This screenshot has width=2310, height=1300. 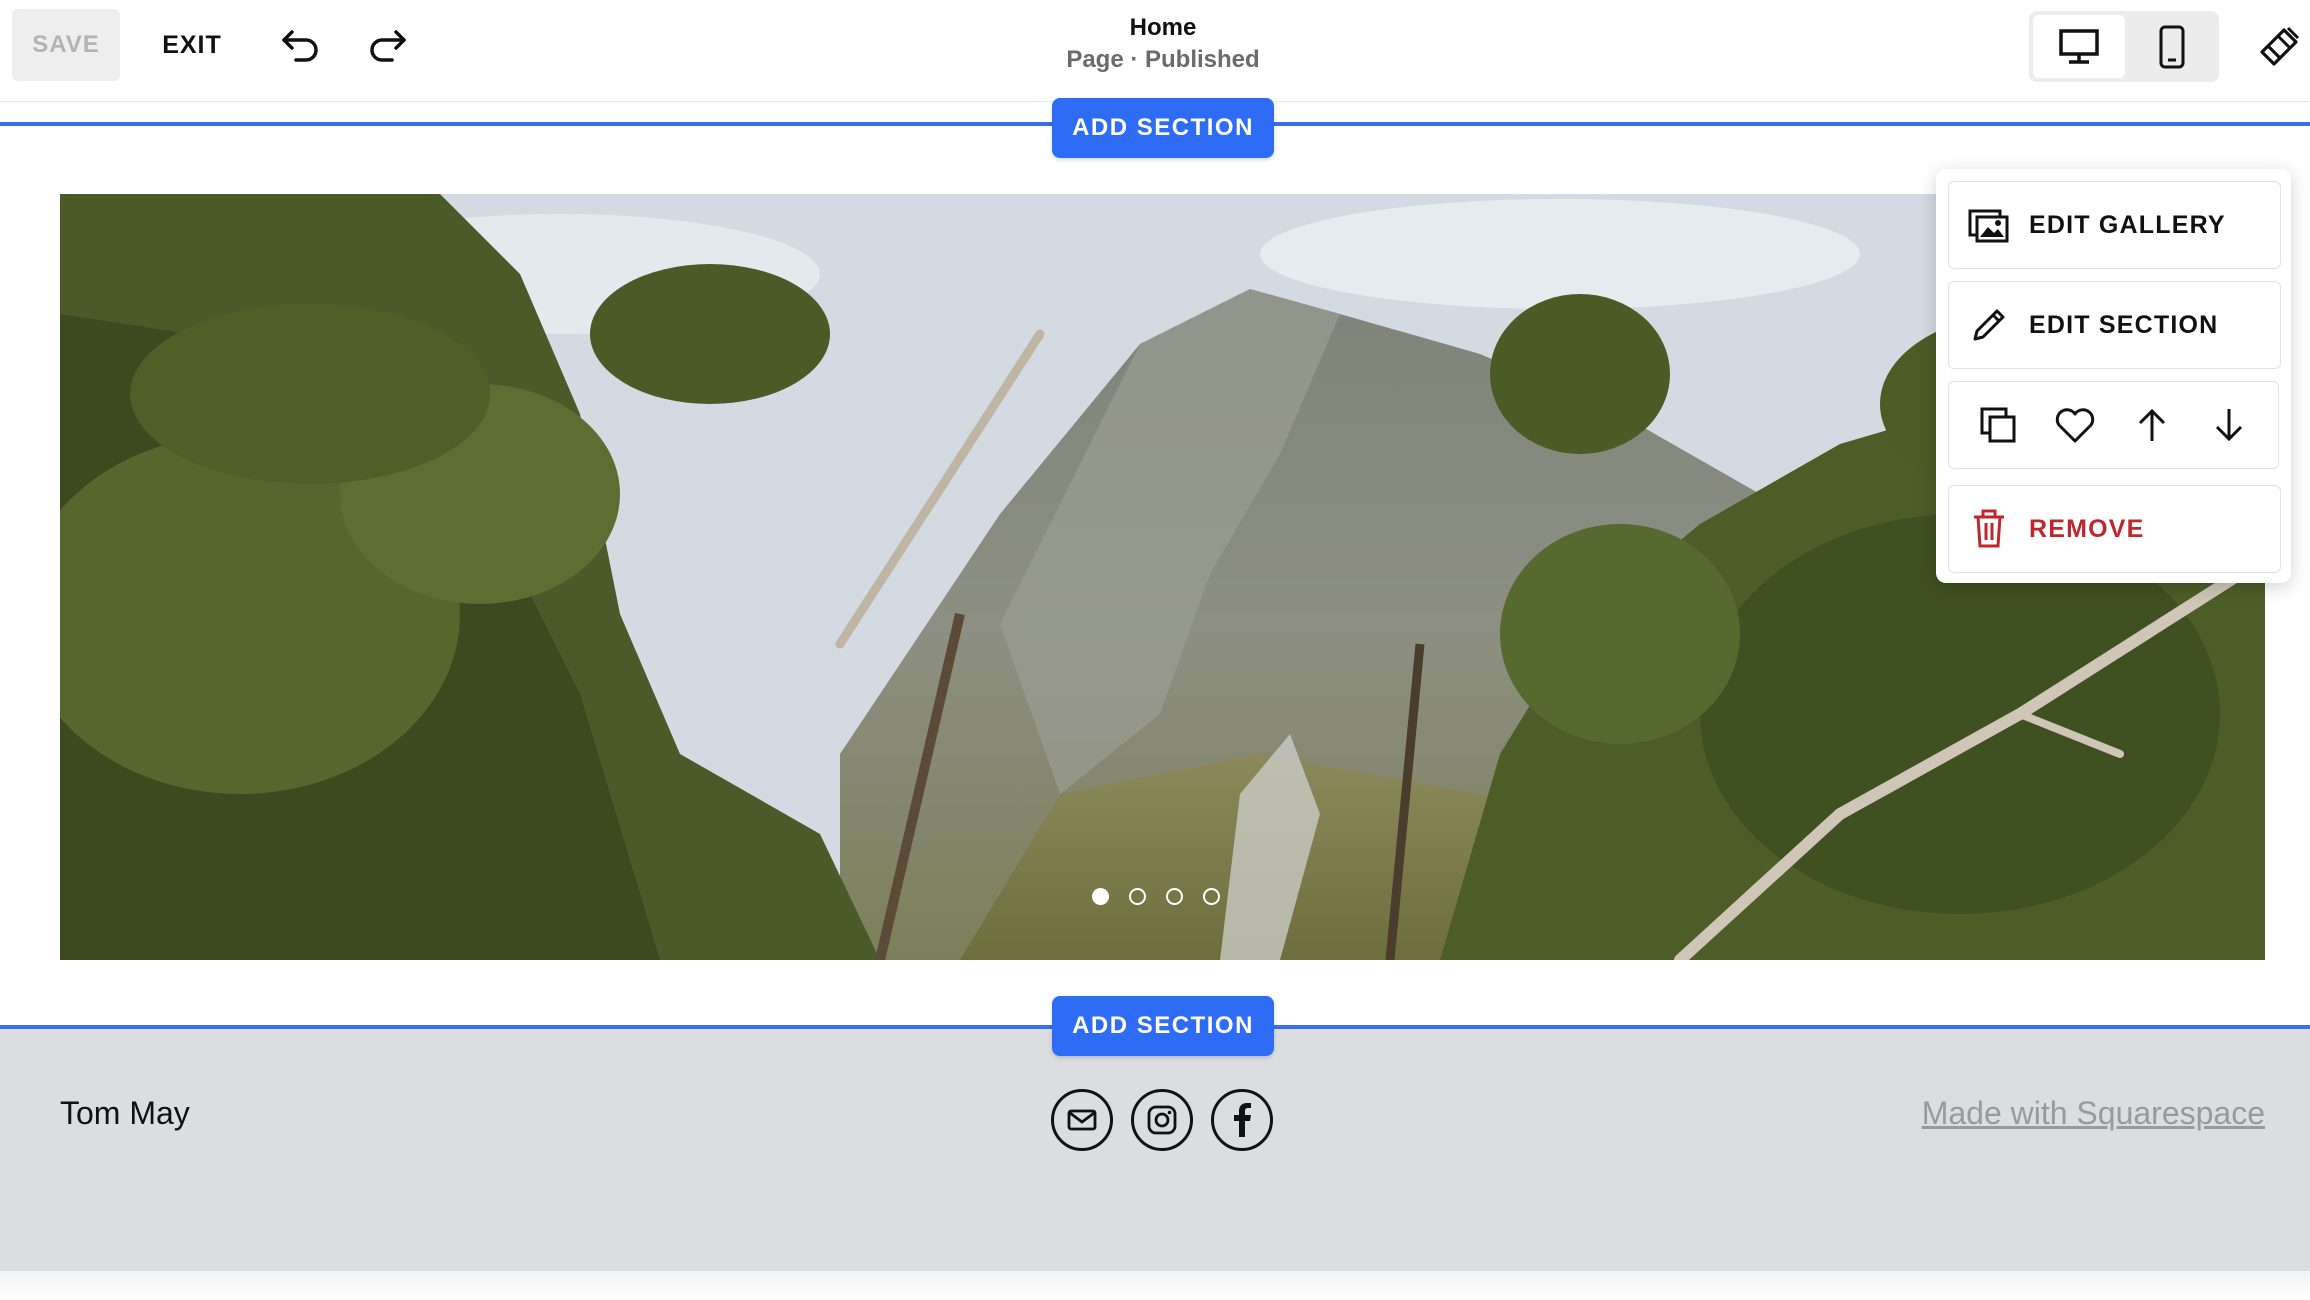 What do you see at coordinates (1163, 128) in the screenshot?
I see `add-section-button-top: ADD SECTION` at bounding box center [1163, 128].